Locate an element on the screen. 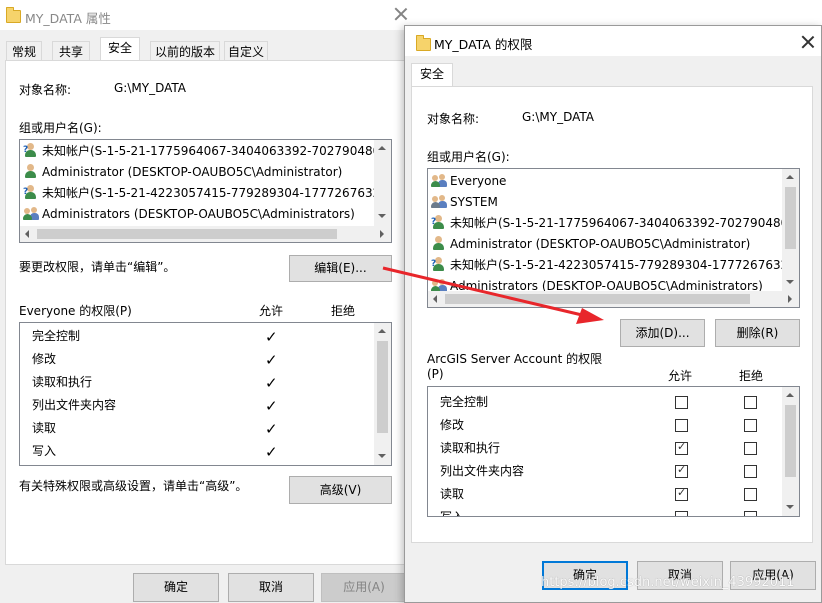 The image size is (822, 603). permission-row: 列出文件夹内容 is located at coordinates (74, 405).